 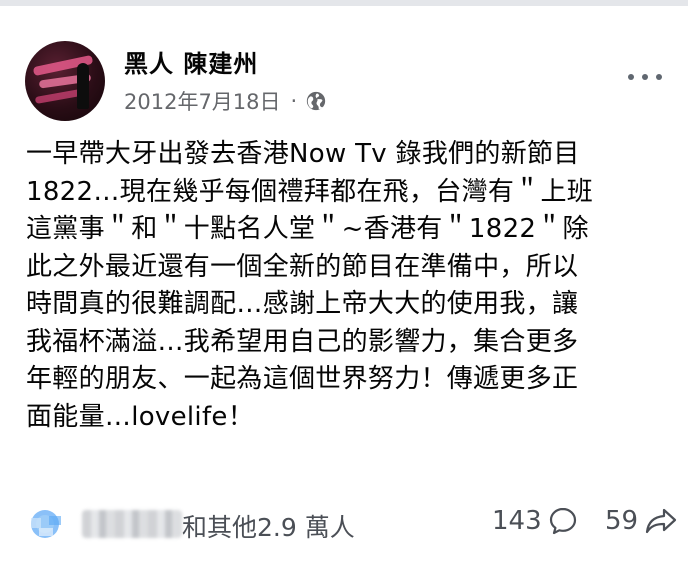 What do you see at coordinates (83, 86) in the screenshot?
I see `avatar-figure` at bounding box center [83, 86].